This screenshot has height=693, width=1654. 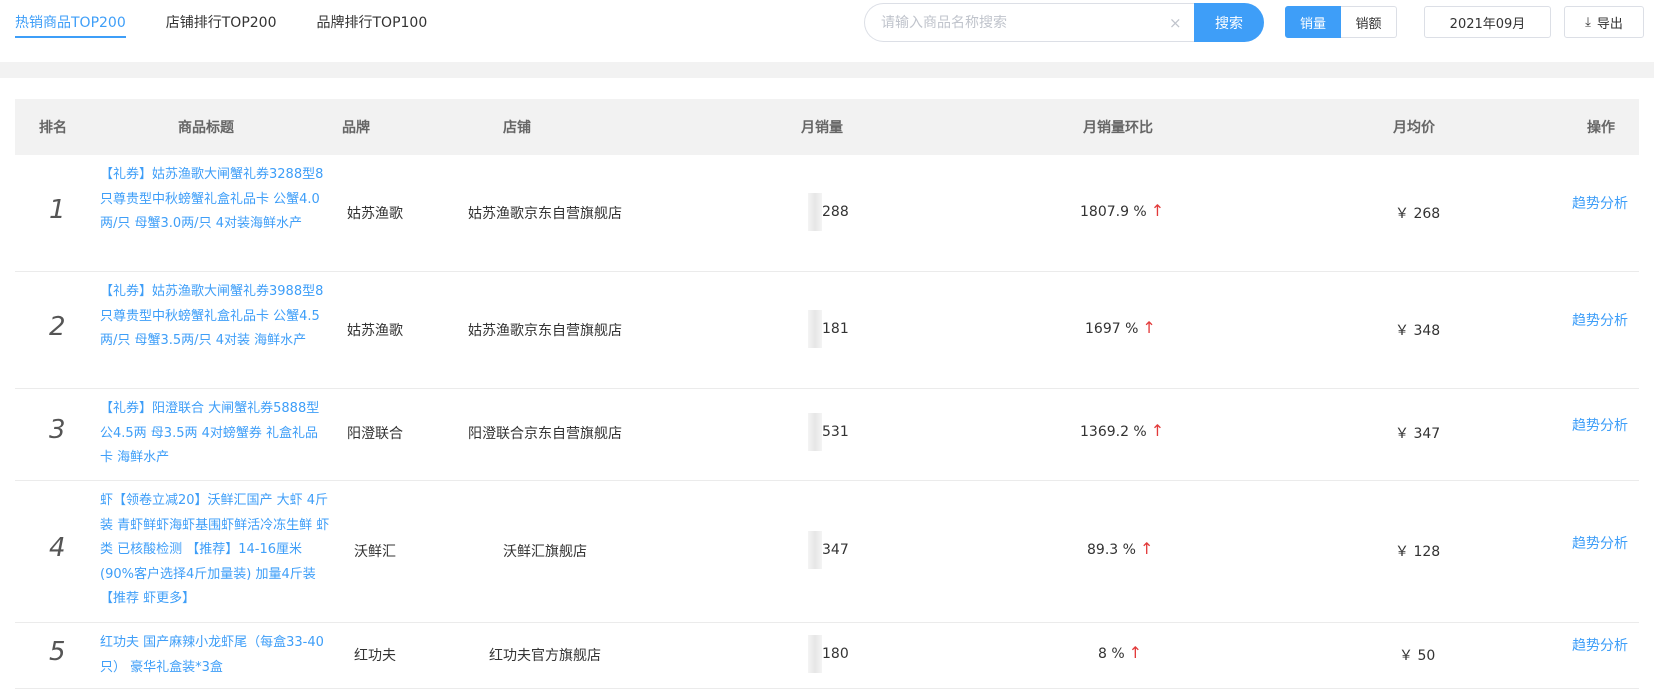 What do you see at coordinates (1487, 22) in the screenshot?
I see `month-picker: 2021年09月` at bounding box center [1487, 22].